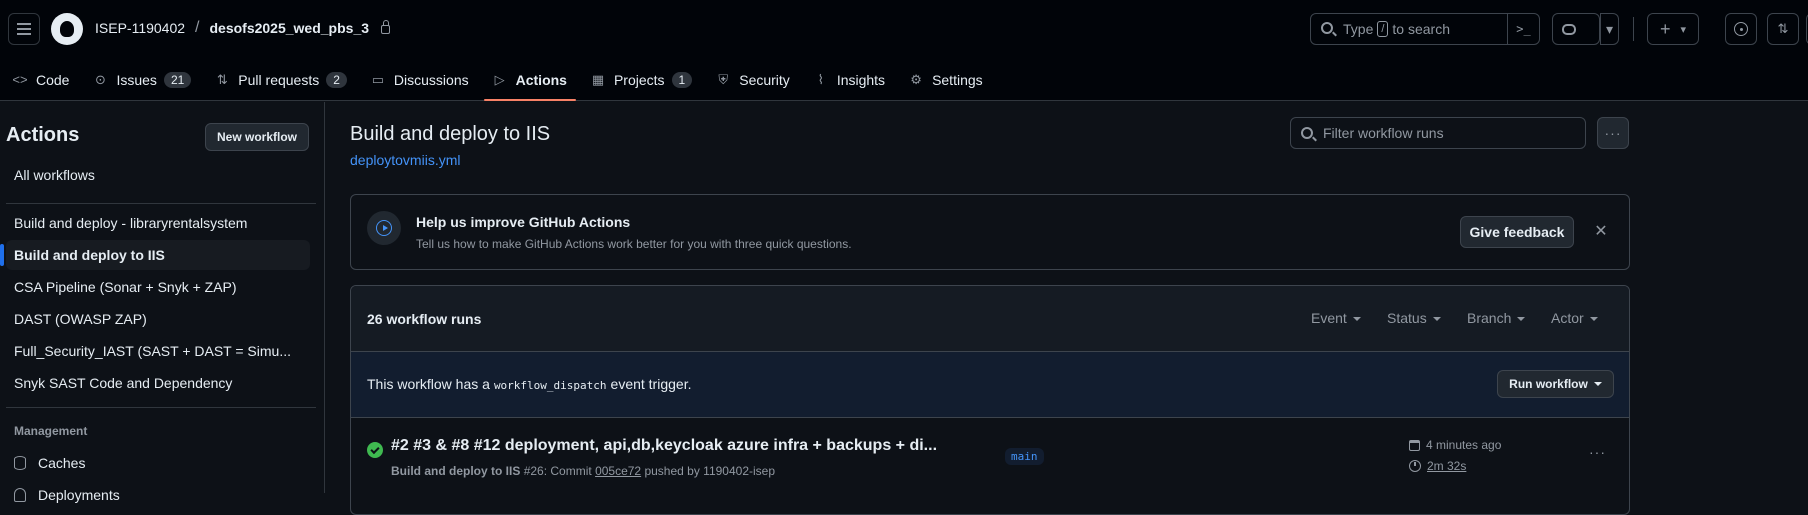  I want to click on run-options-button: ···, so click(1597, 452).